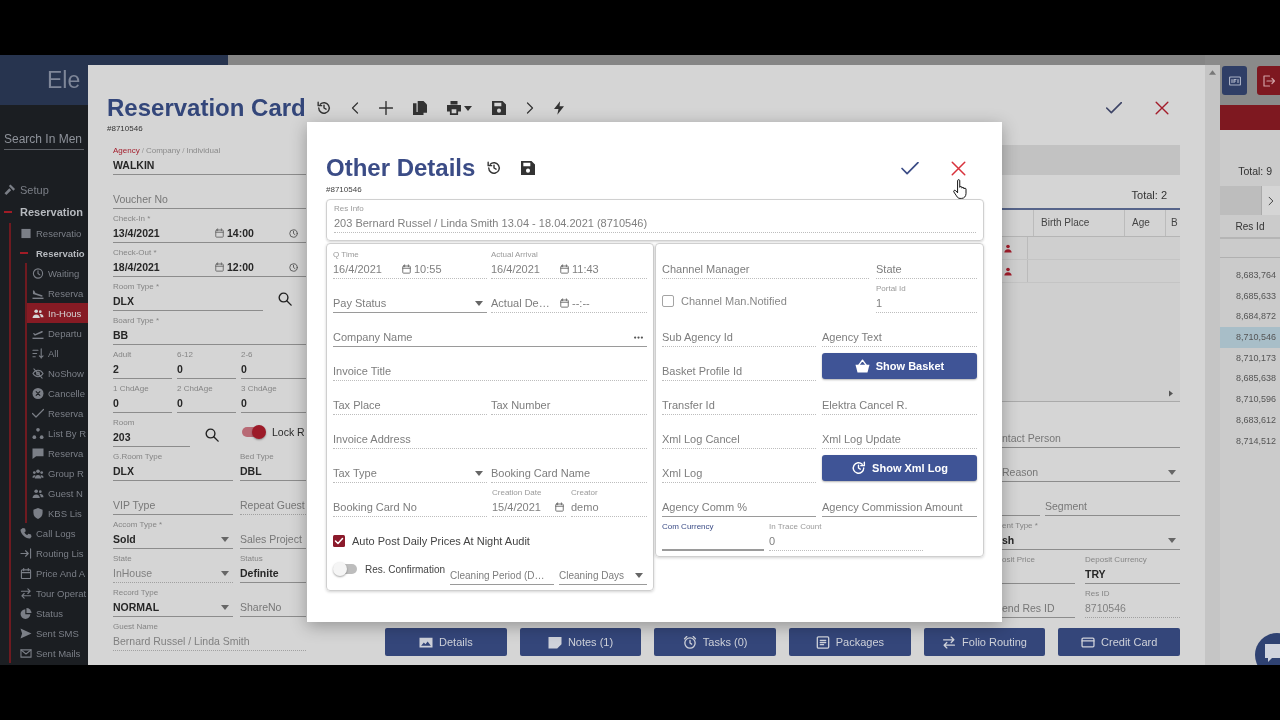 The height and width of the screenshot is (720, 1280). Describe the element at coordinates (57, 293) in the screenshot. I see `menu-item: Reserva` at that location.